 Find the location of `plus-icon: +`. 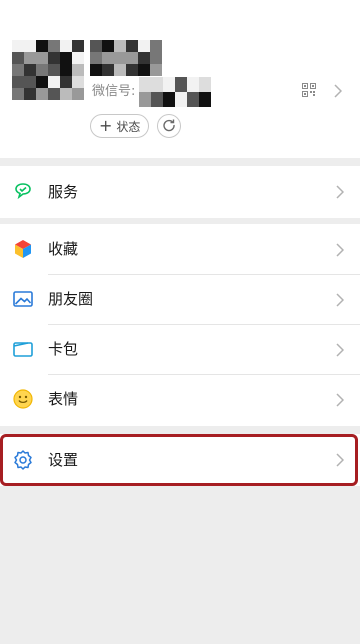

plus-icon: + is located at coordinates (106, 125).